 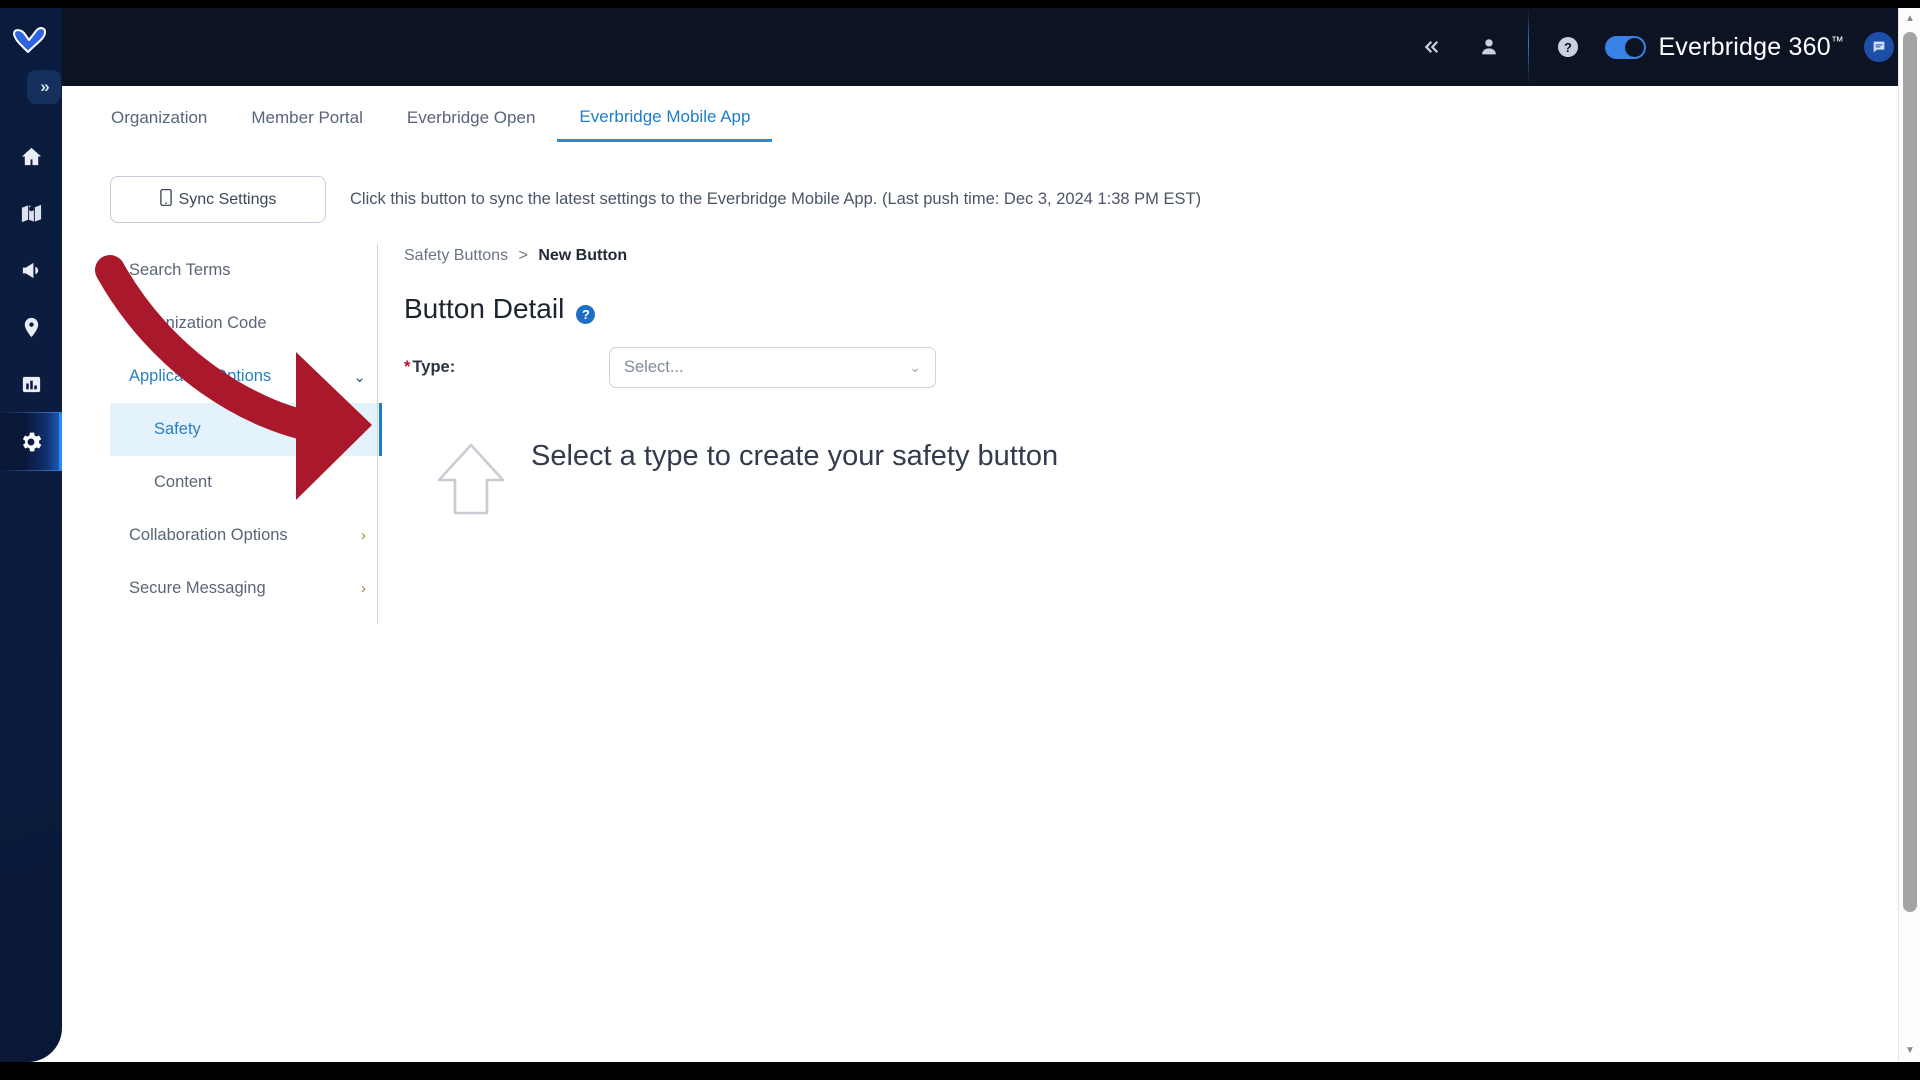 What do you see at coordinates (434, 367) in the screenshot?
I see `type-label-text: Type:` at bounding box center [434, 367].